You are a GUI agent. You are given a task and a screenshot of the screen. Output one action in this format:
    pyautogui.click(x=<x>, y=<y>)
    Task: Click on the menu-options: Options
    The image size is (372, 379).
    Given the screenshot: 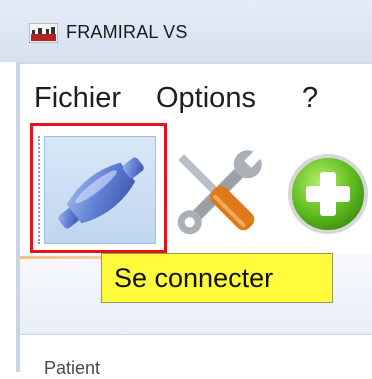 What is the action you would take?
    pyautogui.click(x=206, y=98)
    